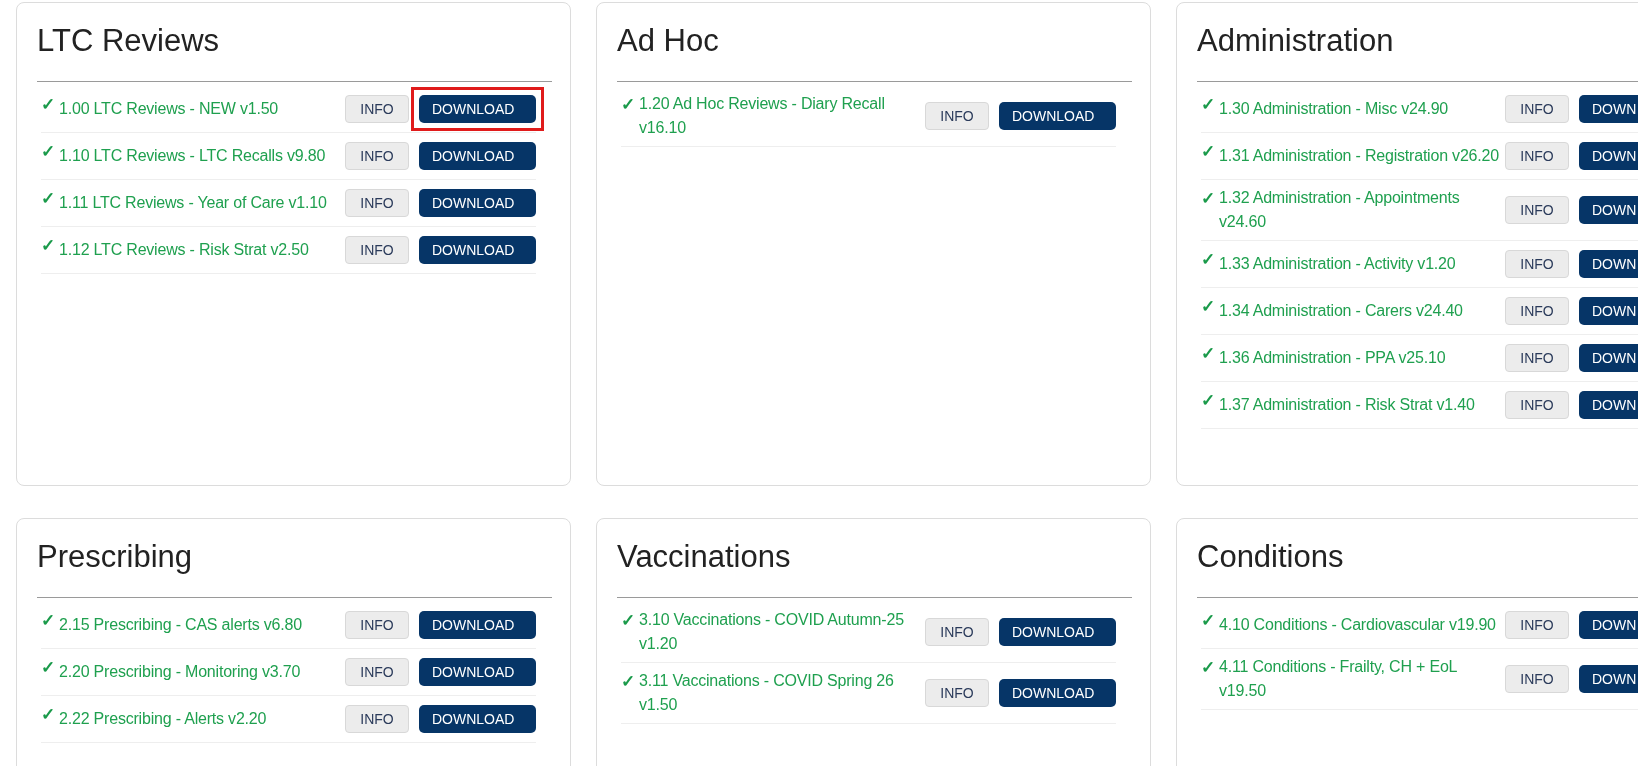 The width and height of the screenshot is (1638, 766). Describe the element at coordinates (115, 557) in the screenshot. I see `card-title: Prescribing` at that location.